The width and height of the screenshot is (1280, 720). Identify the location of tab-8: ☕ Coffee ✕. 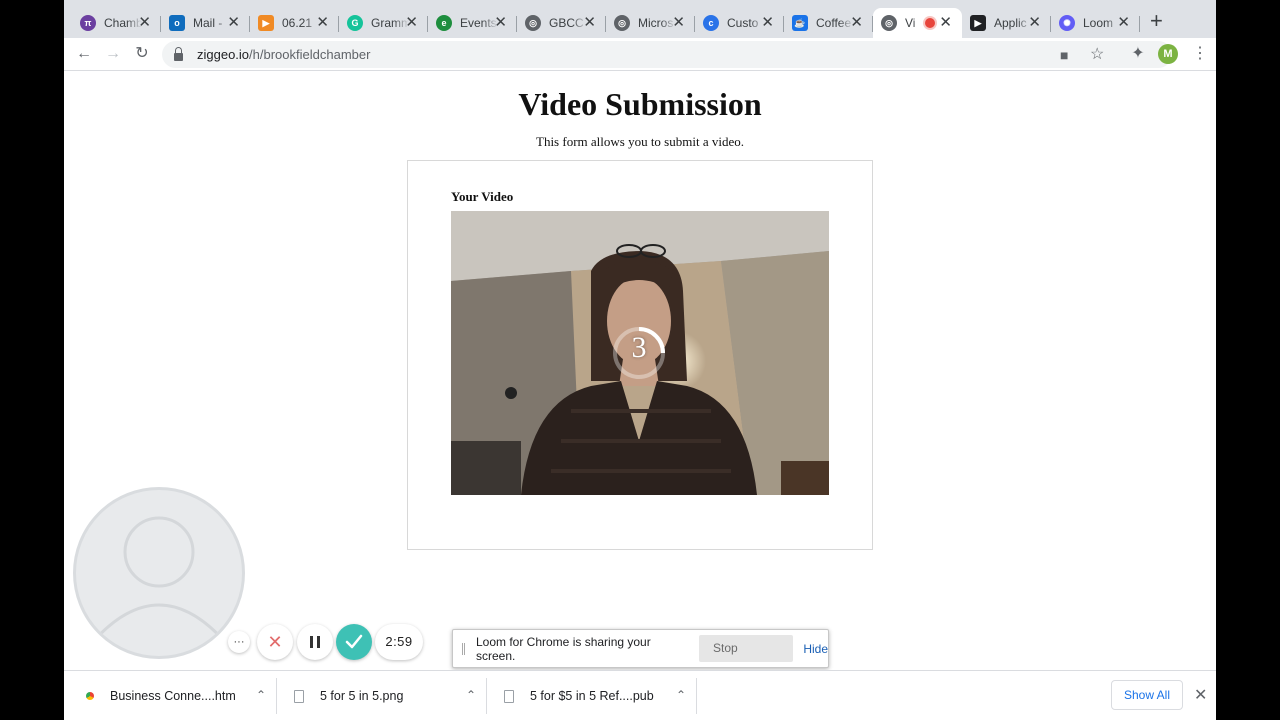
(828, 23).